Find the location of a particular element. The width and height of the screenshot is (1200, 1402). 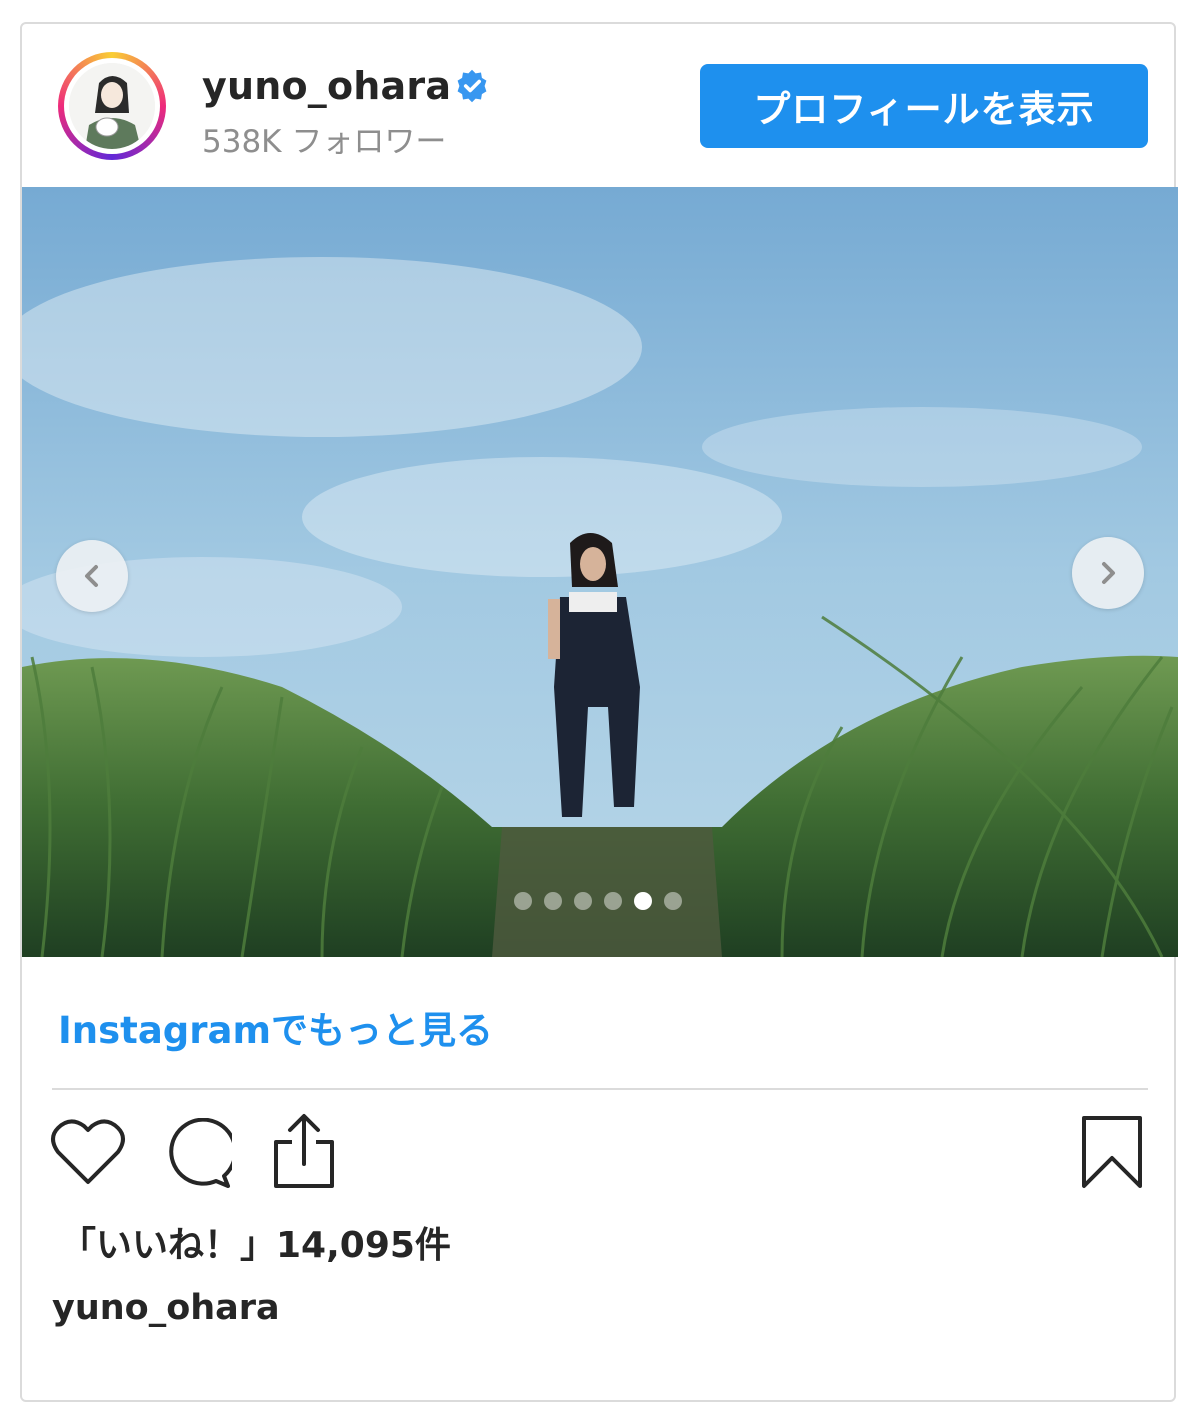

divider is located at coordinates (600, 1089).